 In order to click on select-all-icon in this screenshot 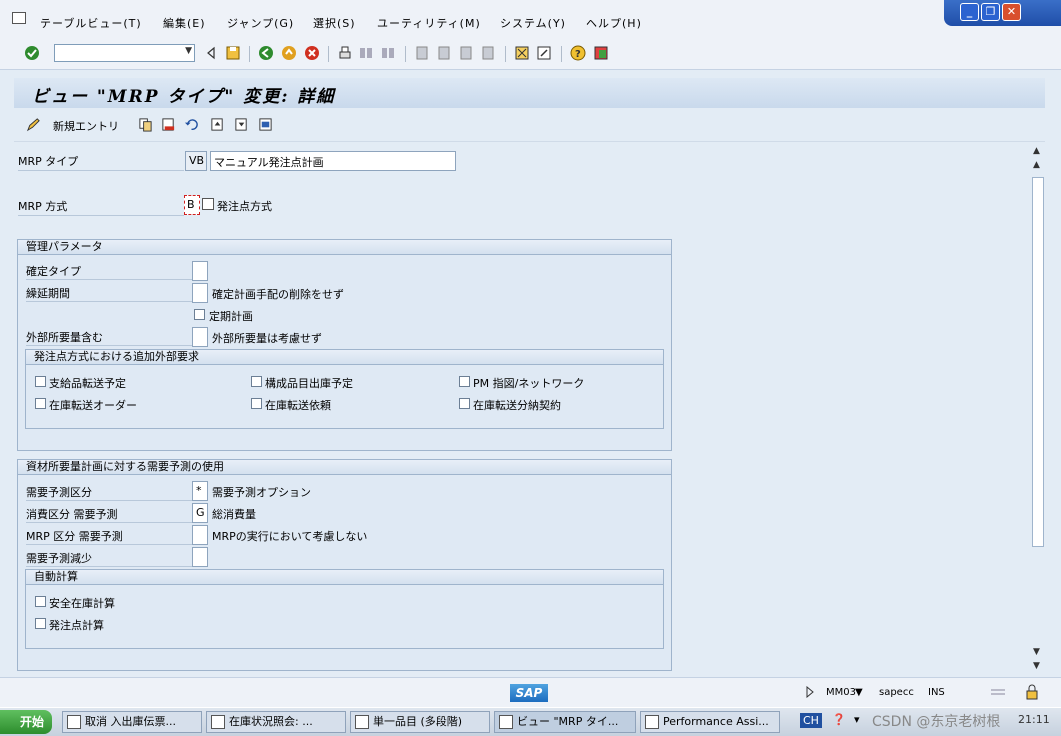, I will do `click(265, 124)`.